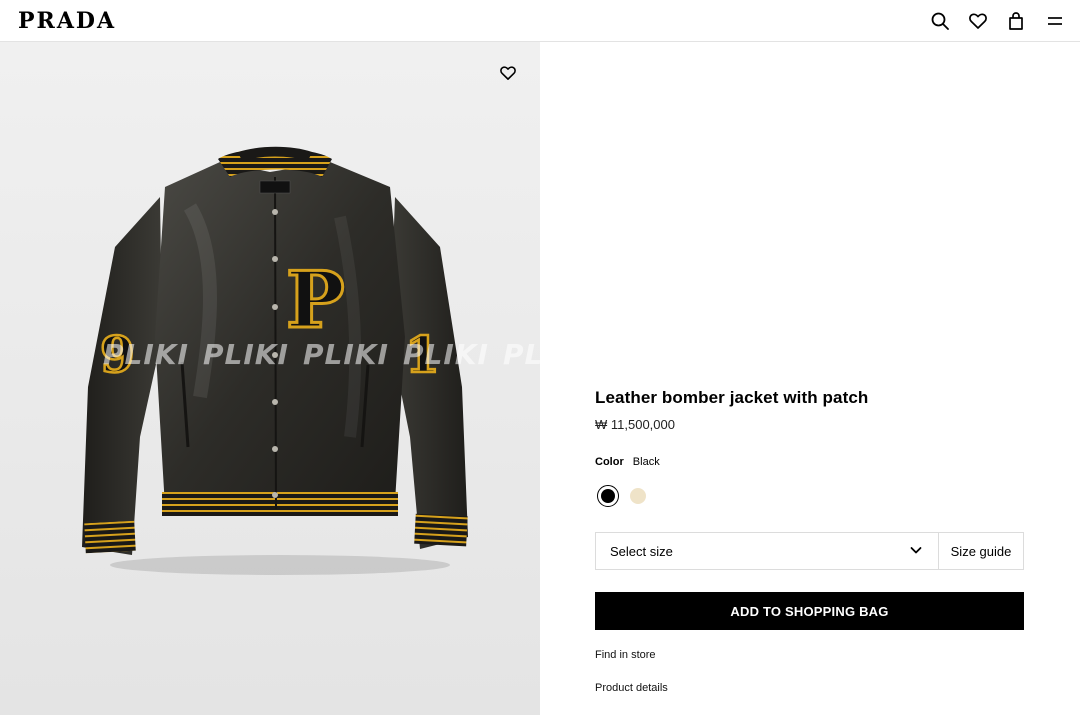  I want to click on menu-icon, so click(1055, 21).